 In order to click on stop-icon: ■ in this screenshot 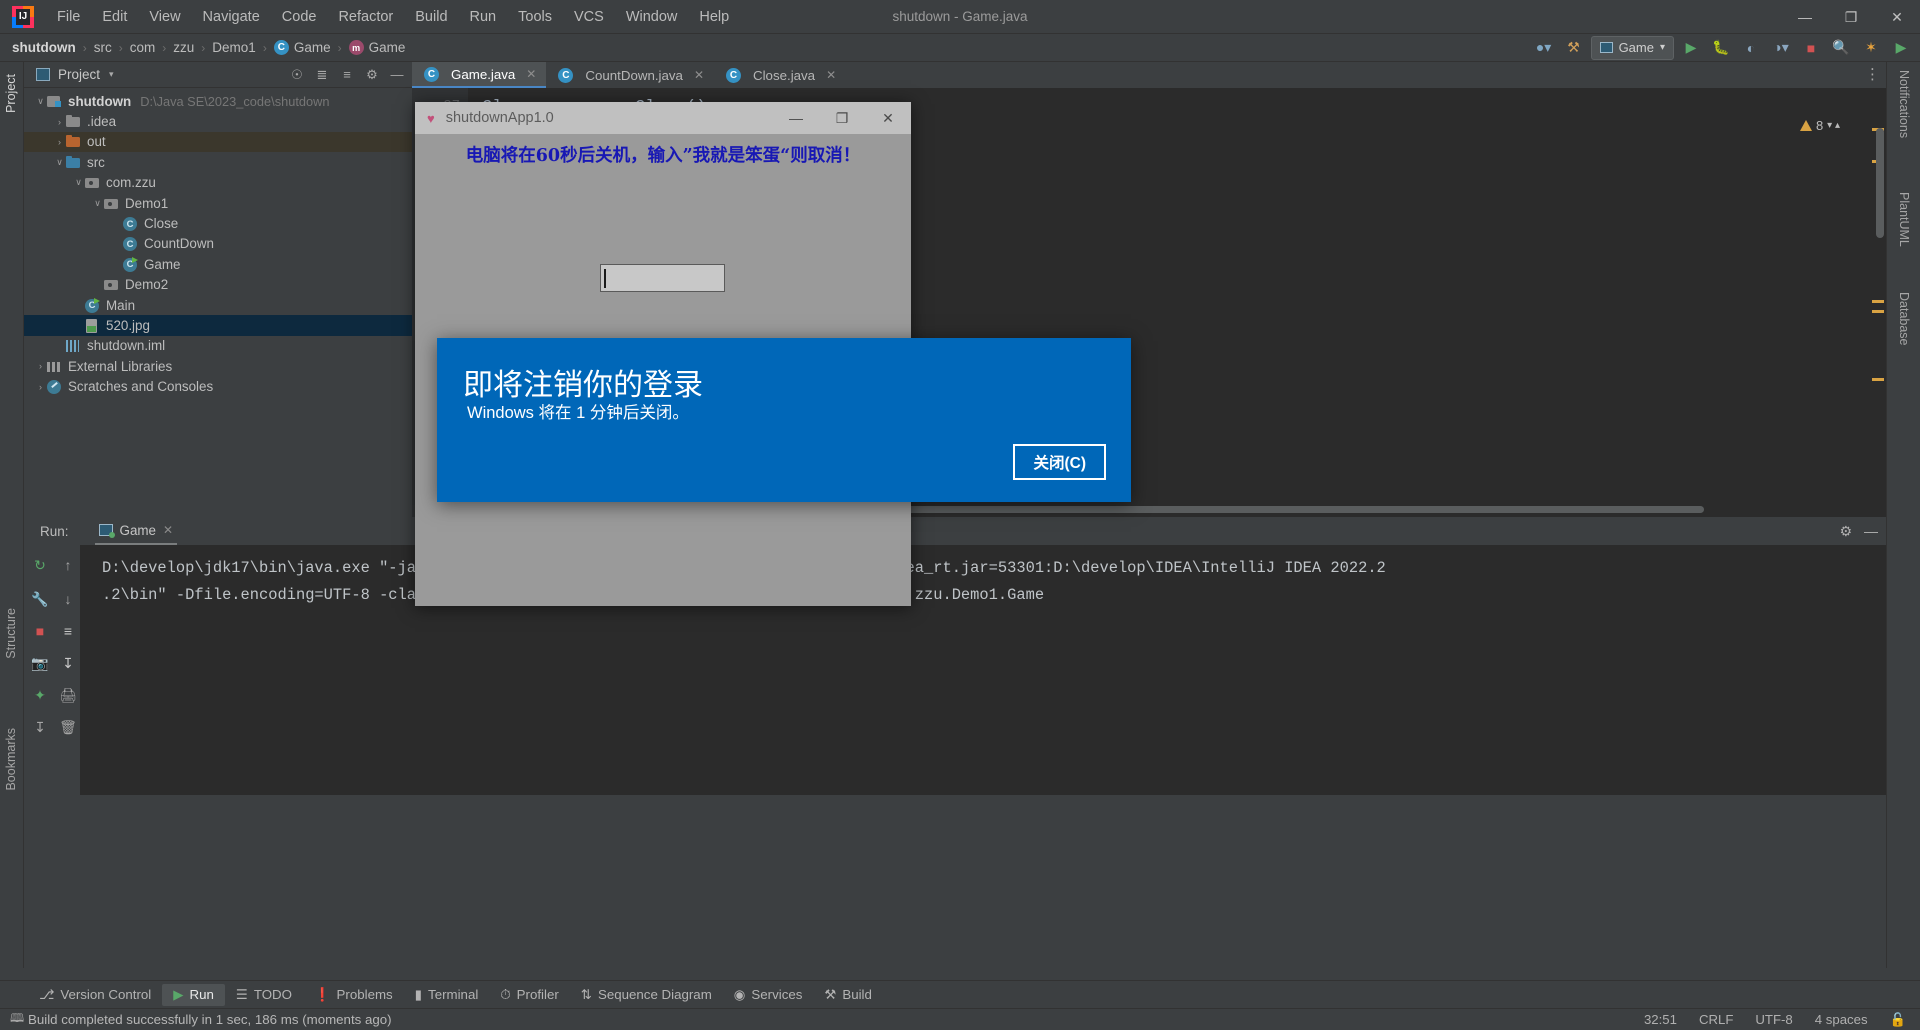, I will do `click(40, 631)`.